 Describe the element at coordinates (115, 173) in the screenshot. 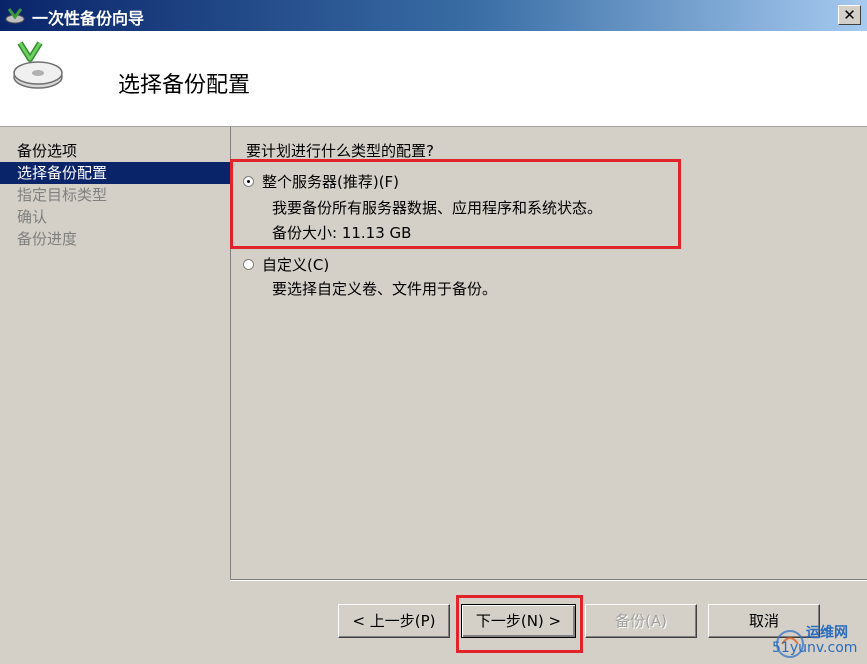

I see `nav-step-select-config: 选择备份配置` at that location.